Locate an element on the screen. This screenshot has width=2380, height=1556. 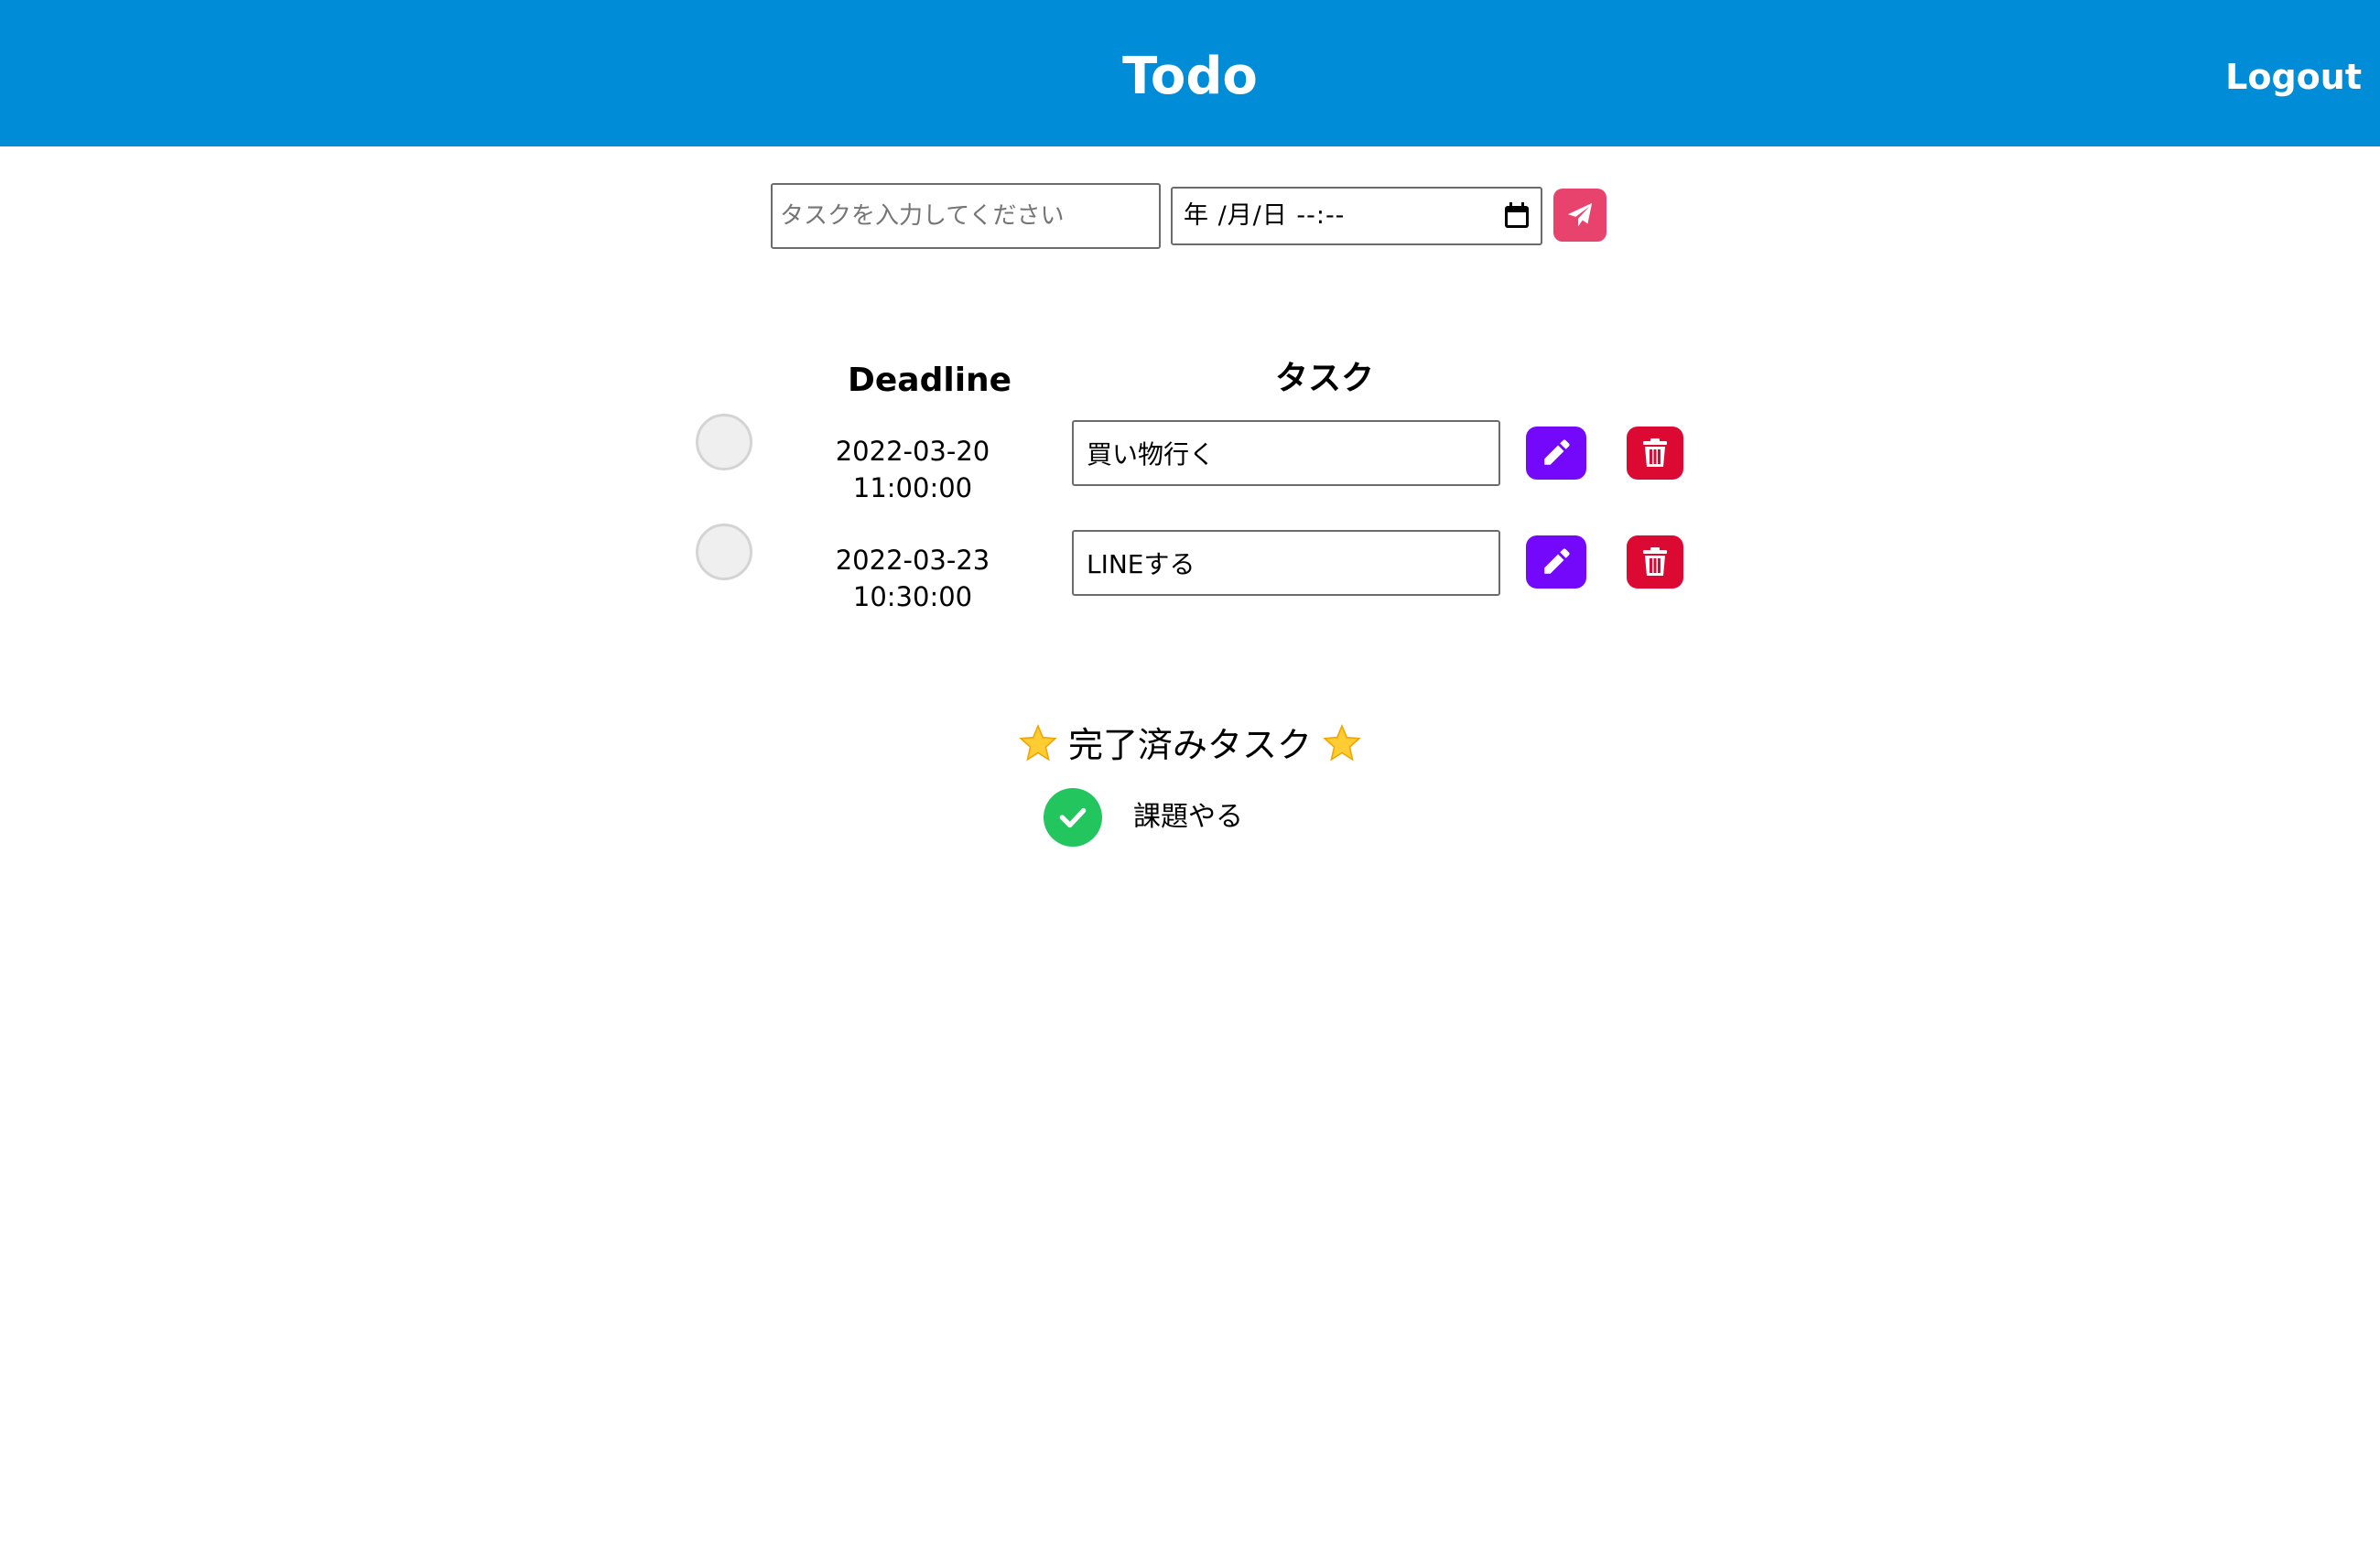
task-deadline: 2022-03-23 10:30:00 is located at coordinates (912, 578).